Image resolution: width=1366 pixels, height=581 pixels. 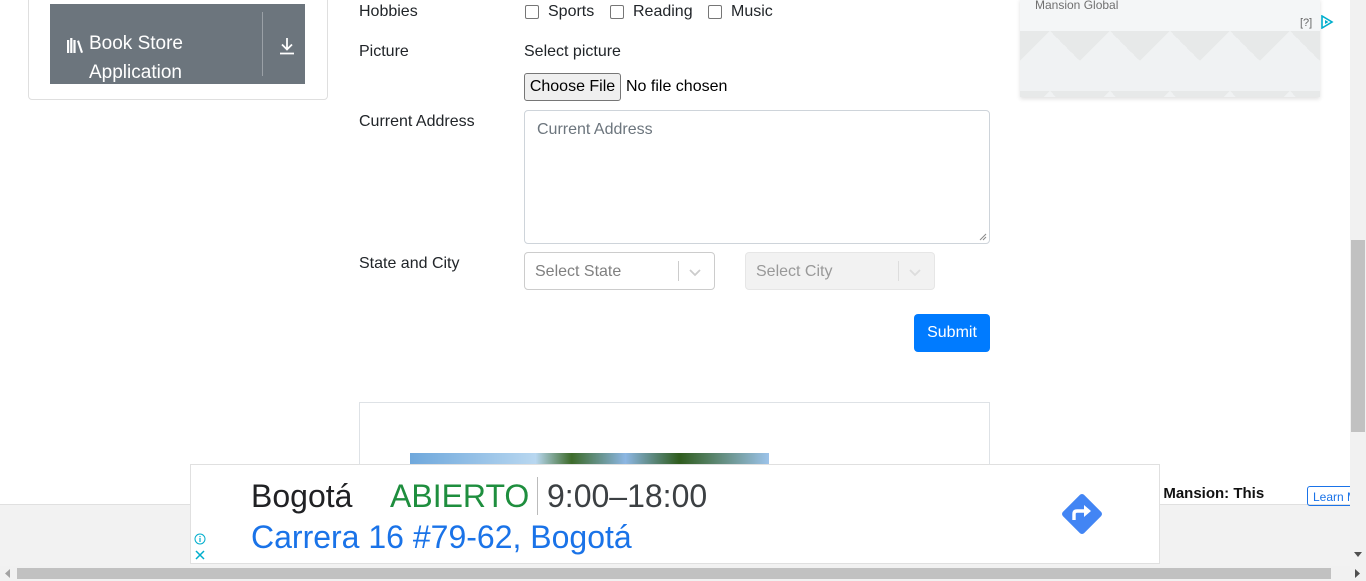 I want to click on ad-hours: 9:00–18:00, so click(x=627, y=496).